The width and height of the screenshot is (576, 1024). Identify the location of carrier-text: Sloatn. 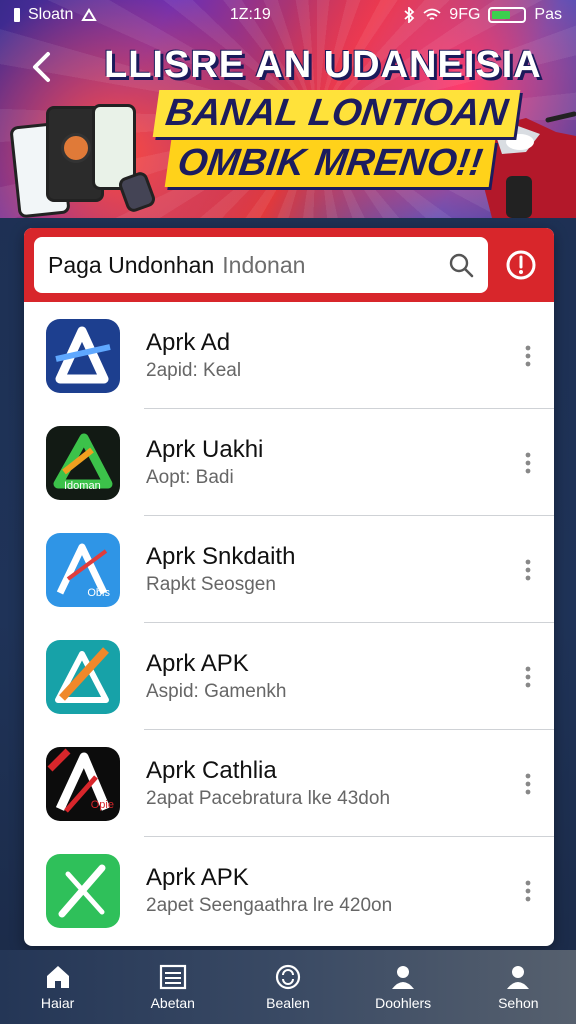
(51, 14).